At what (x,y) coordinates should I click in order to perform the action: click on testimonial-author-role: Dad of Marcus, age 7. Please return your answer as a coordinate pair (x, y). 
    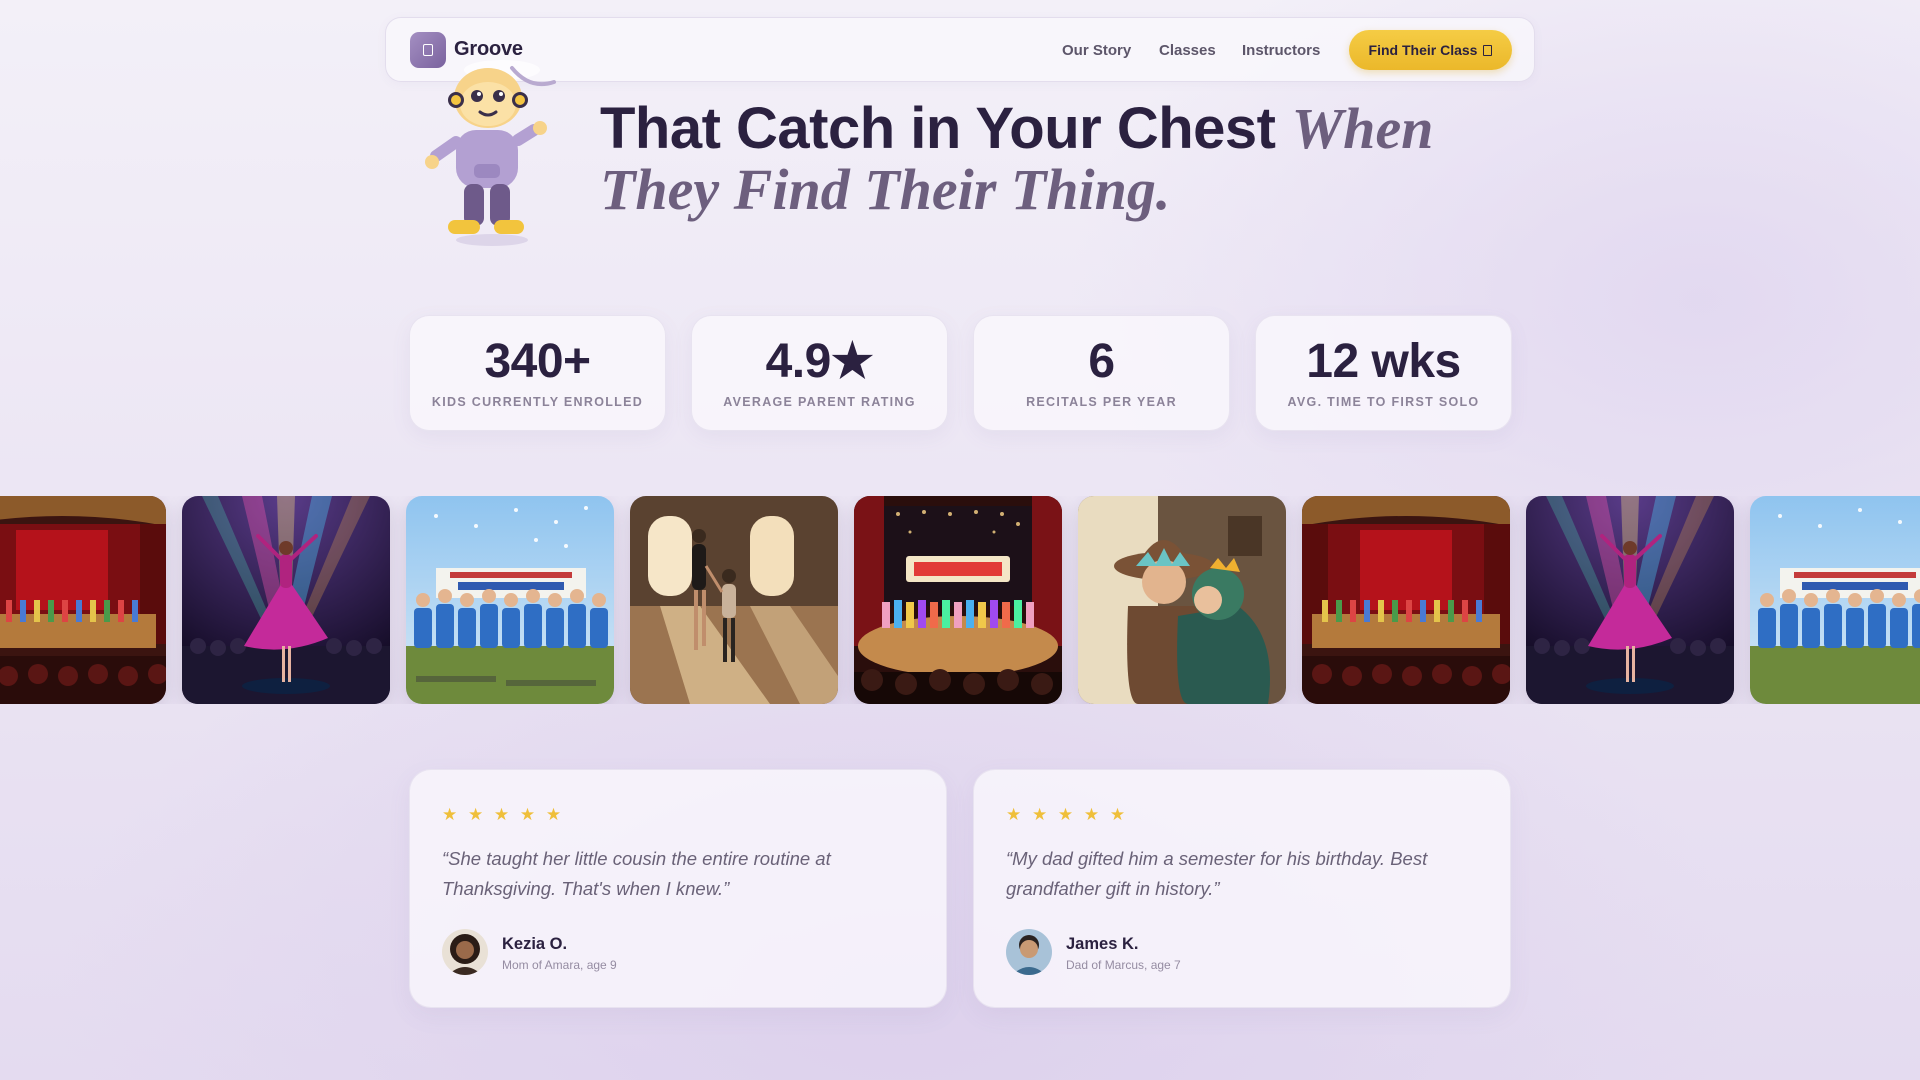
    Looking at the image, I should click on (1123, 965).